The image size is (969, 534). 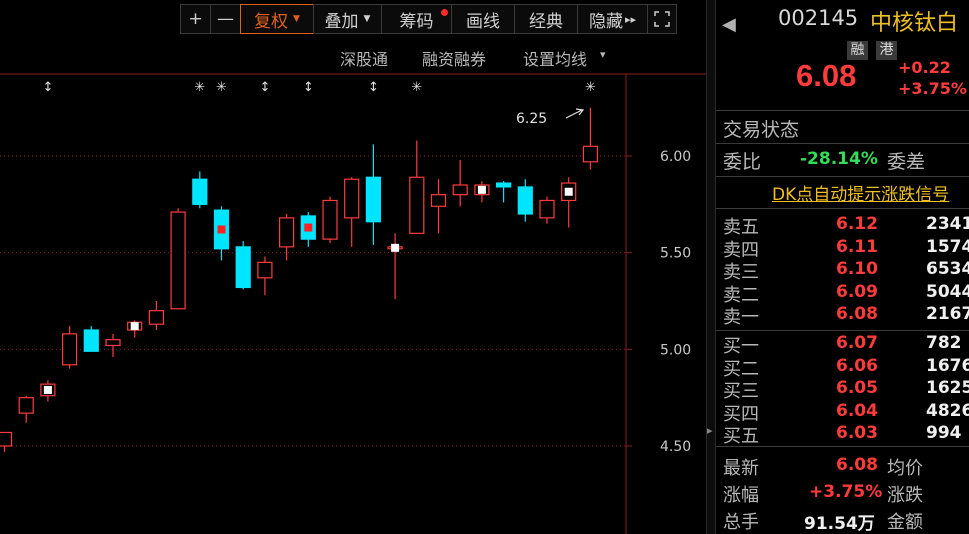 What do you see at coordinates (271, 21) in the screenshot?
I see `fuquan-label: 复权` at bounding box center [271, 21].